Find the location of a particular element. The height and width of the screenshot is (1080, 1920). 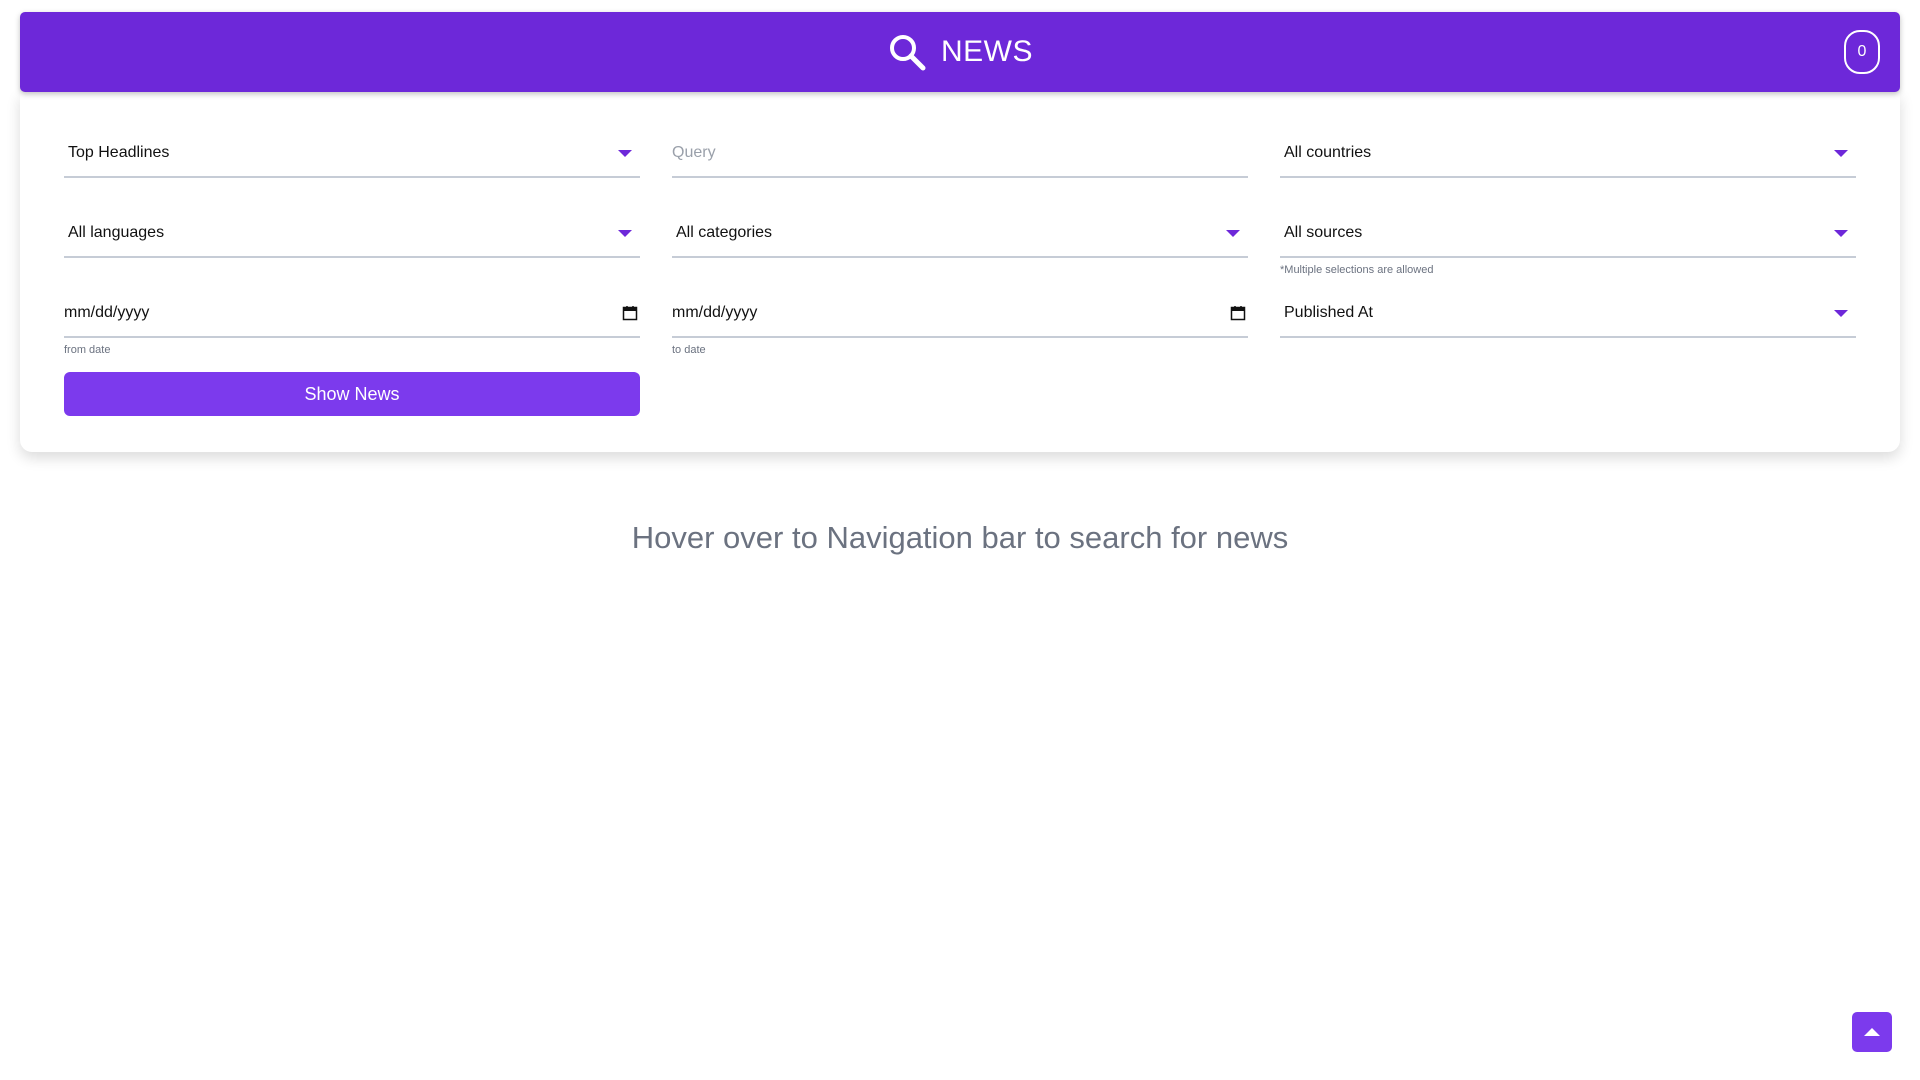

search-icon is located at coordinates (907, 52).